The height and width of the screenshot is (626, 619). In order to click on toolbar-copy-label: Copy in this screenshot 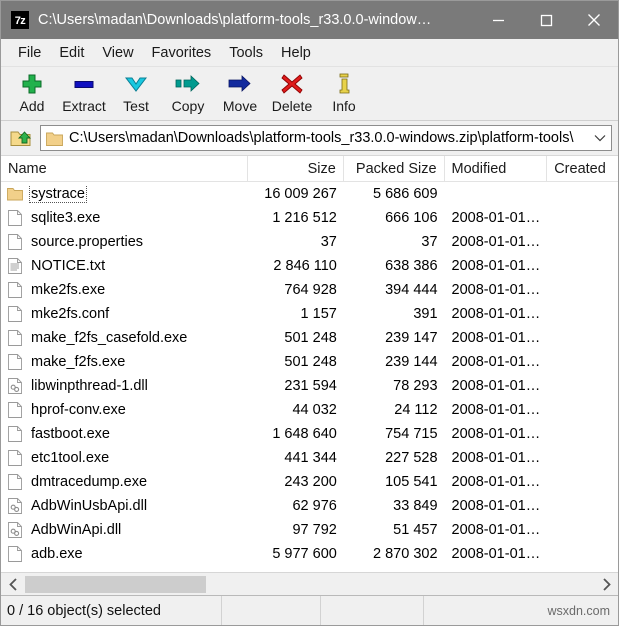, I will do `click(188, 106)`.